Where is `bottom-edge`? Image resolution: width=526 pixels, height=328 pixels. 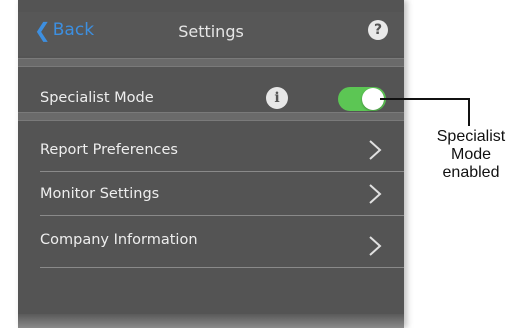 bottom-edge is located at coordinates (211, 321).